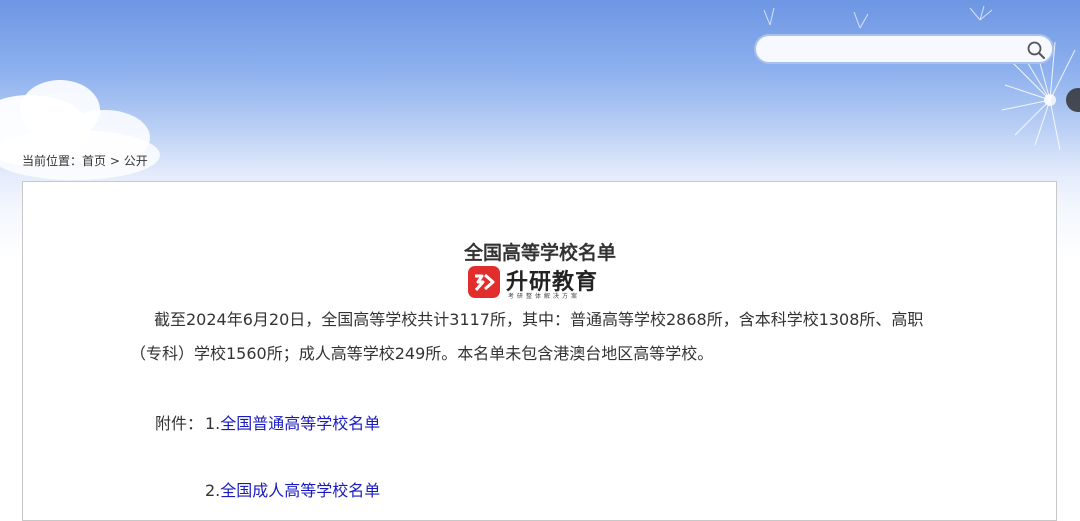 This screenshot has height=521, width=1080. Describe the element at coordinates (1024, 78) in the screenshot. I see `dandelion-decoration` at that location.